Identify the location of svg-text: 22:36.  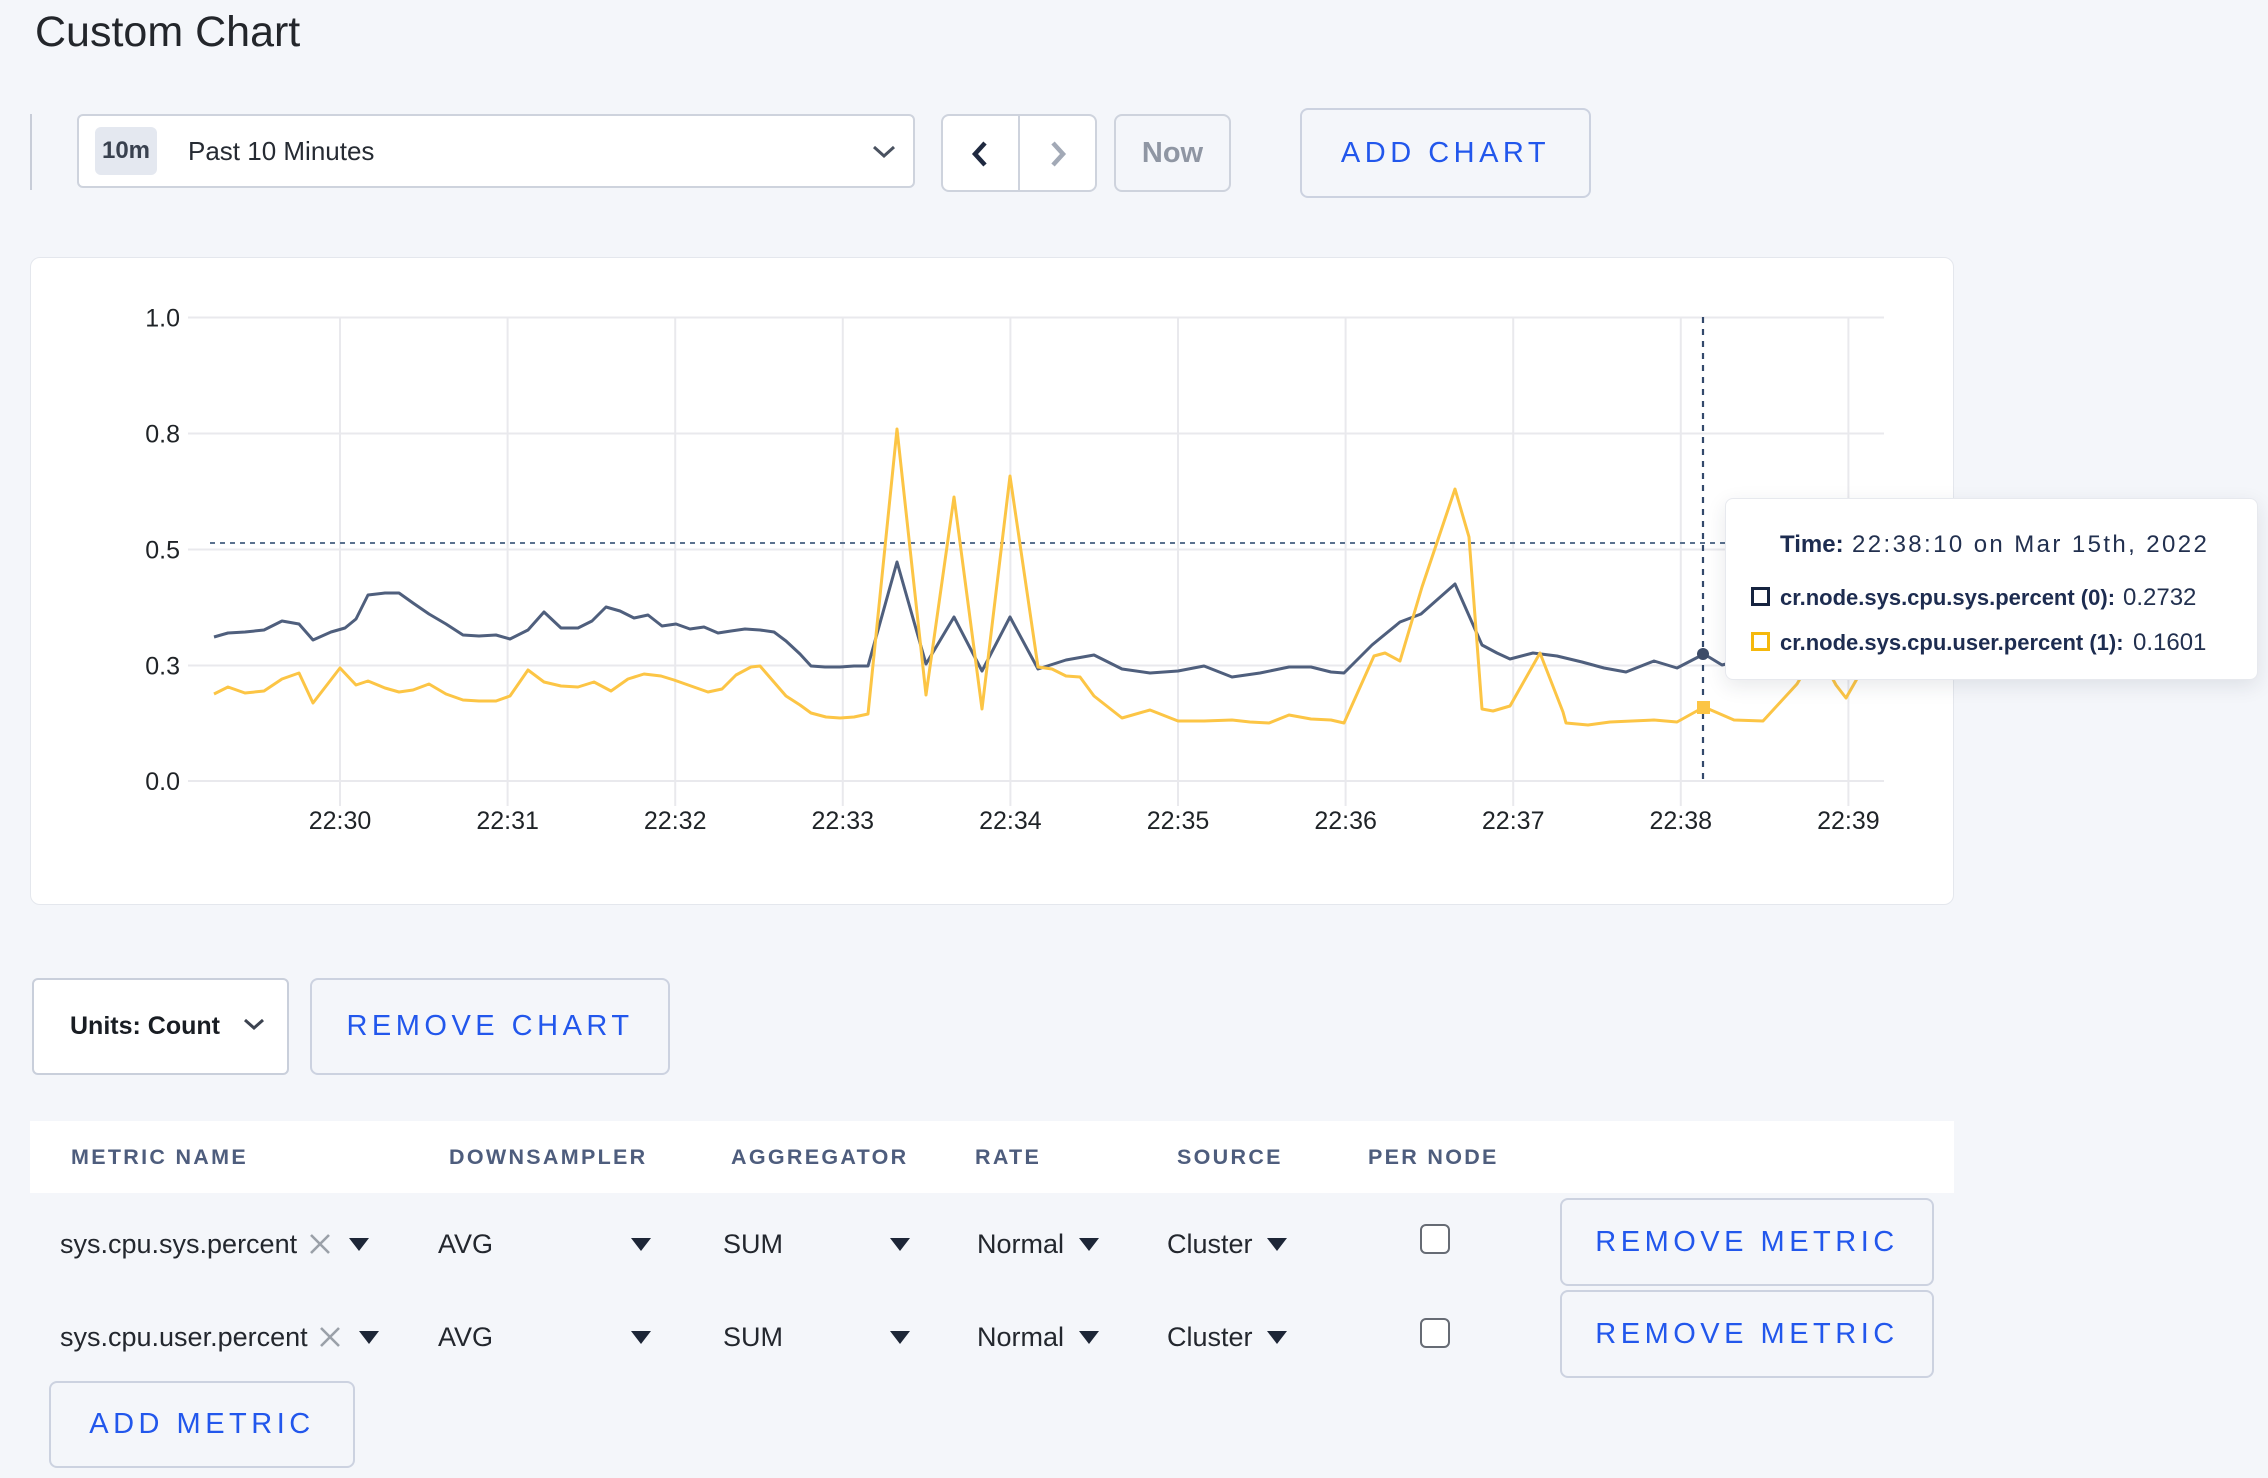
(1345, 821).